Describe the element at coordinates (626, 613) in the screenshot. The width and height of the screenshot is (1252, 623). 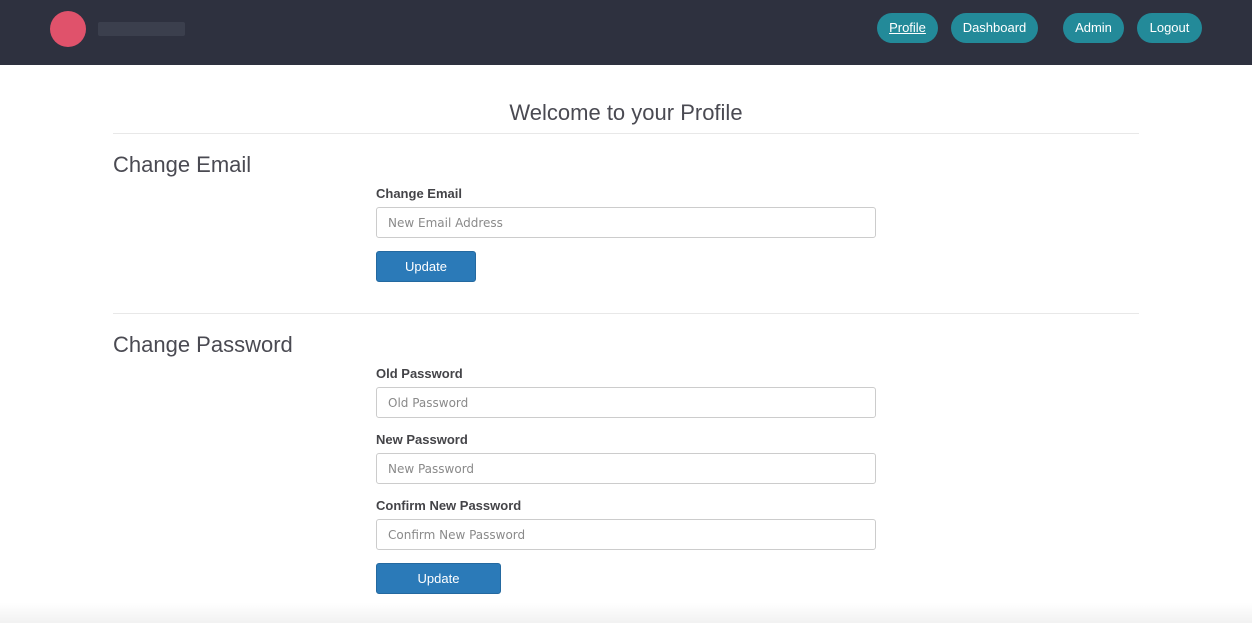
I see `bottom-fade` at that location.